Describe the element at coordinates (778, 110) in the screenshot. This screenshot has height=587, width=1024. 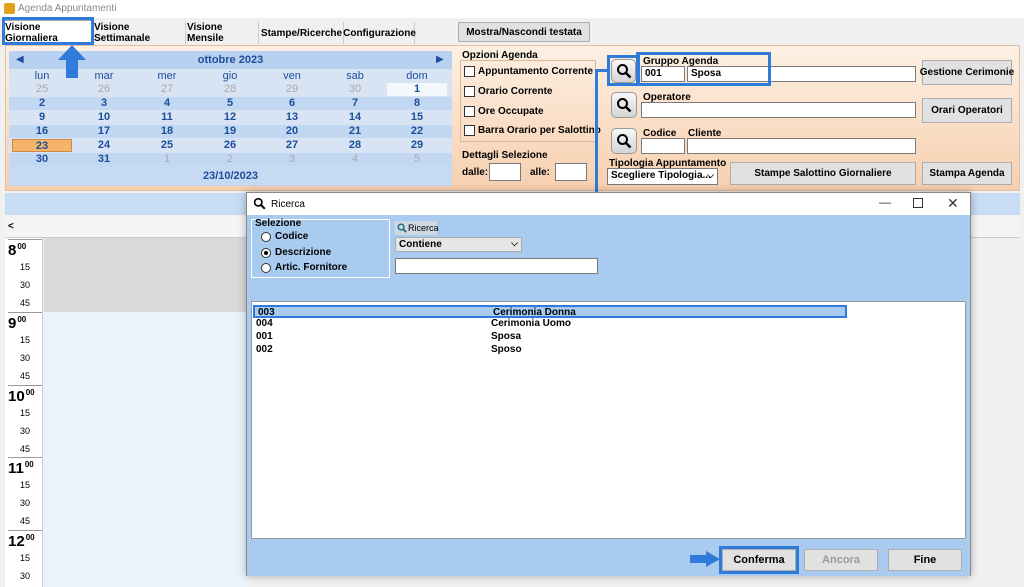
I see `operator-field` at that location.